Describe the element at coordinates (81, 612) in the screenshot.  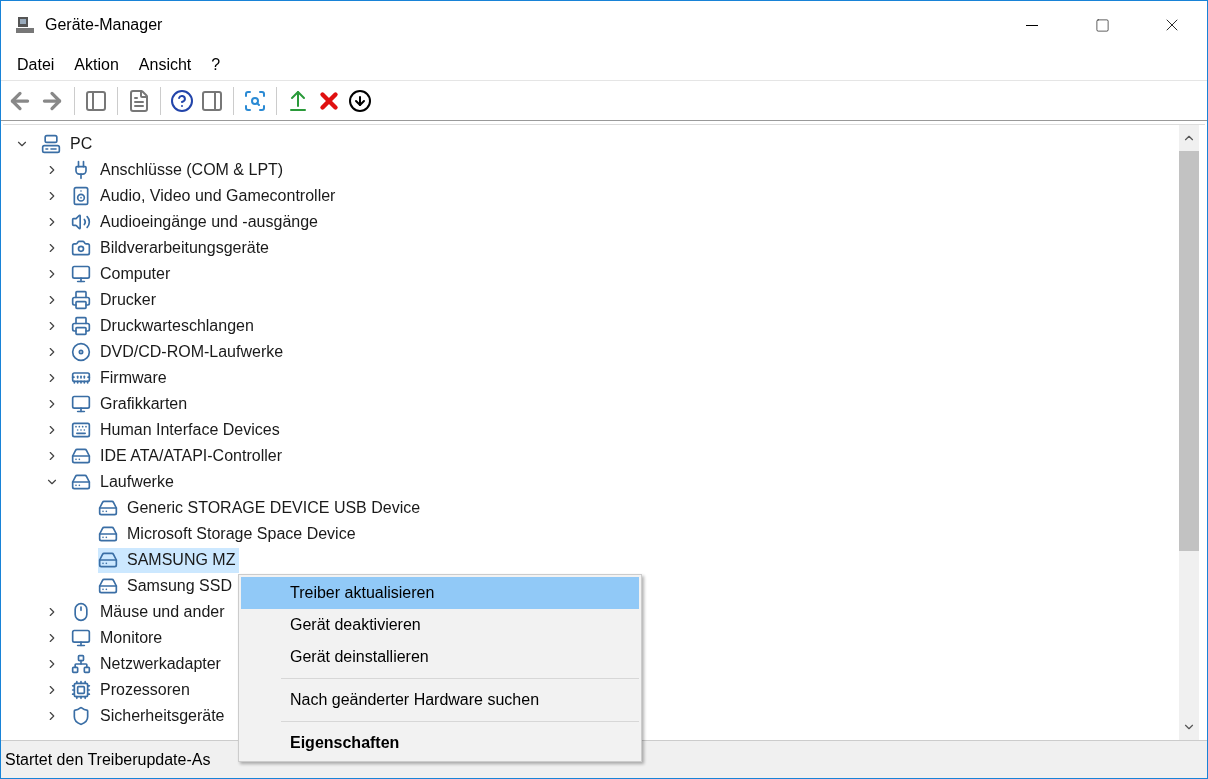
I see `mouse-icon` at that location.